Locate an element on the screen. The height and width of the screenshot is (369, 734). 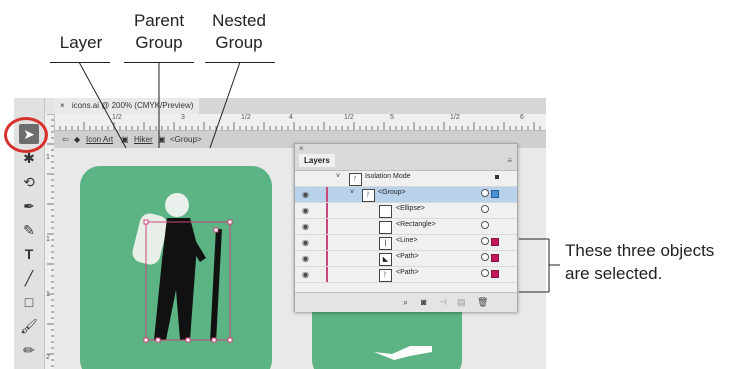
layer-row-path: ◉ ᚨ <Path> is located at coordinates (406, 275).